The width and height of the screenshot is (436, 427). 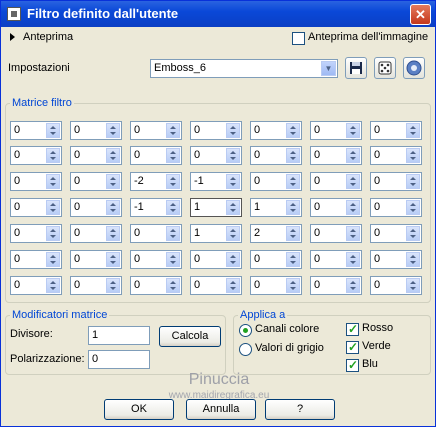 I want to click on close-button: ✕, so click(x=420, y=14).